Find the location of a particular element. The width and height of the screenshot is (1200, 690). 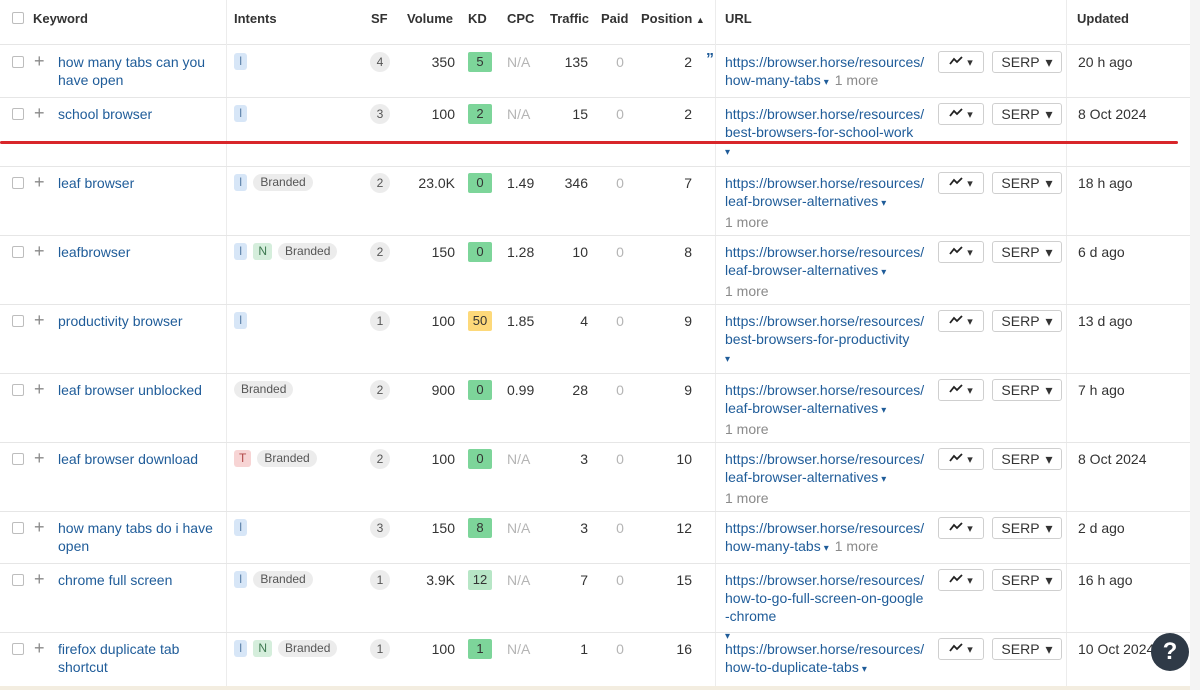

scrollbar is located at coordinates (1195, 345).